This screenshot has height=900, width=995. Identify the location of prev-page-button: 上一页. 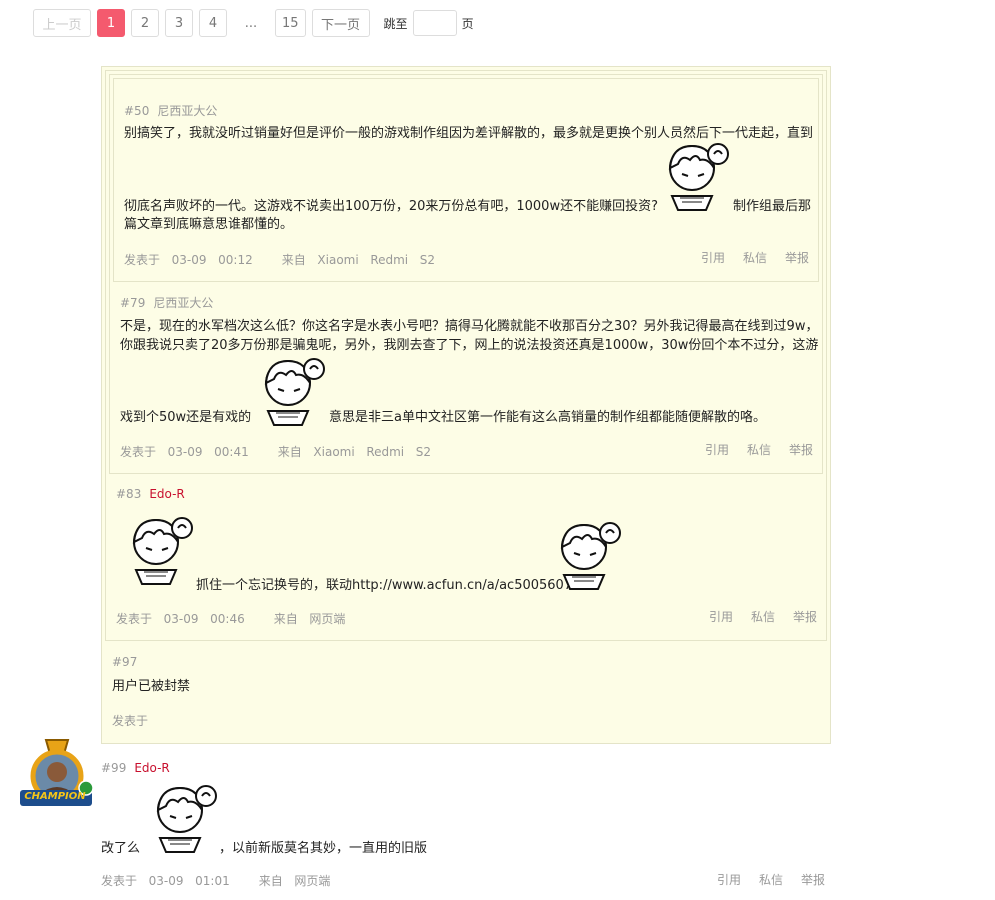
(62, 23).